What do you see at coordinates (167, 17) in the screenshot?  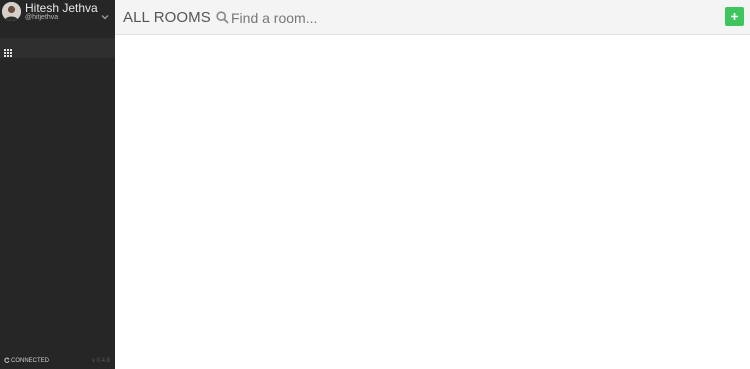 I see `page-title: ALL ROOMS` at bounding box center [167, 17].